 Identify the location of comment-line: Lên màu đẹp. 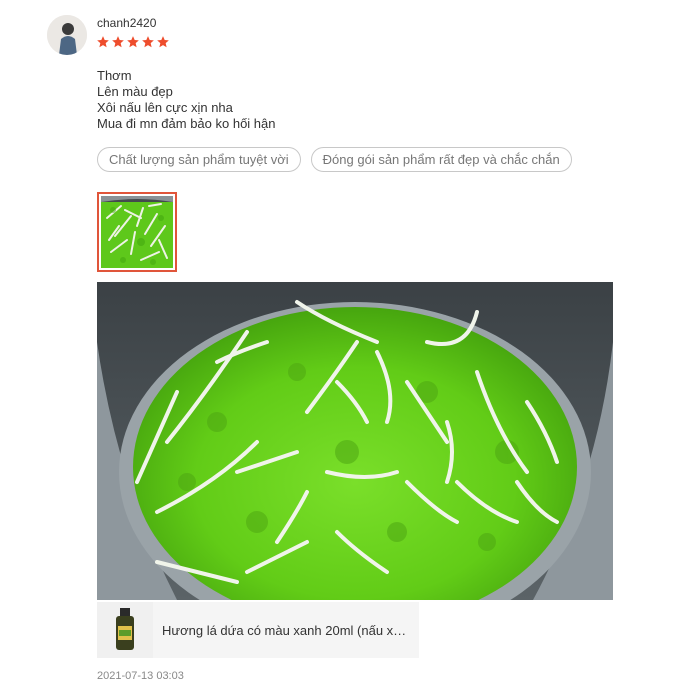
(135, 91).